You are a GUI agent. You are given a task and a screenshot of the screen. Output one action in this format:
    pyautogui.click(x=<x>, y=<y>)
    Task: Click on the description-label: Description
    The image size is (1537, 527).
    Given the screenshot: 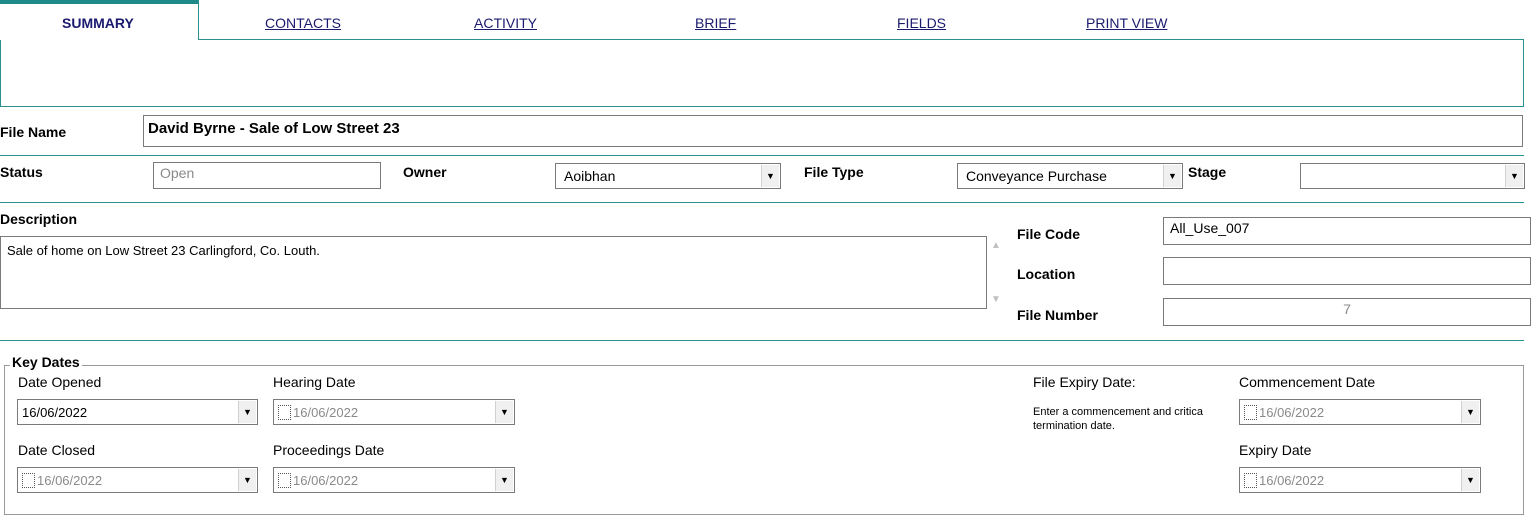 What is the action you would take?
    pyautogui.click(x=39, y=219)
    